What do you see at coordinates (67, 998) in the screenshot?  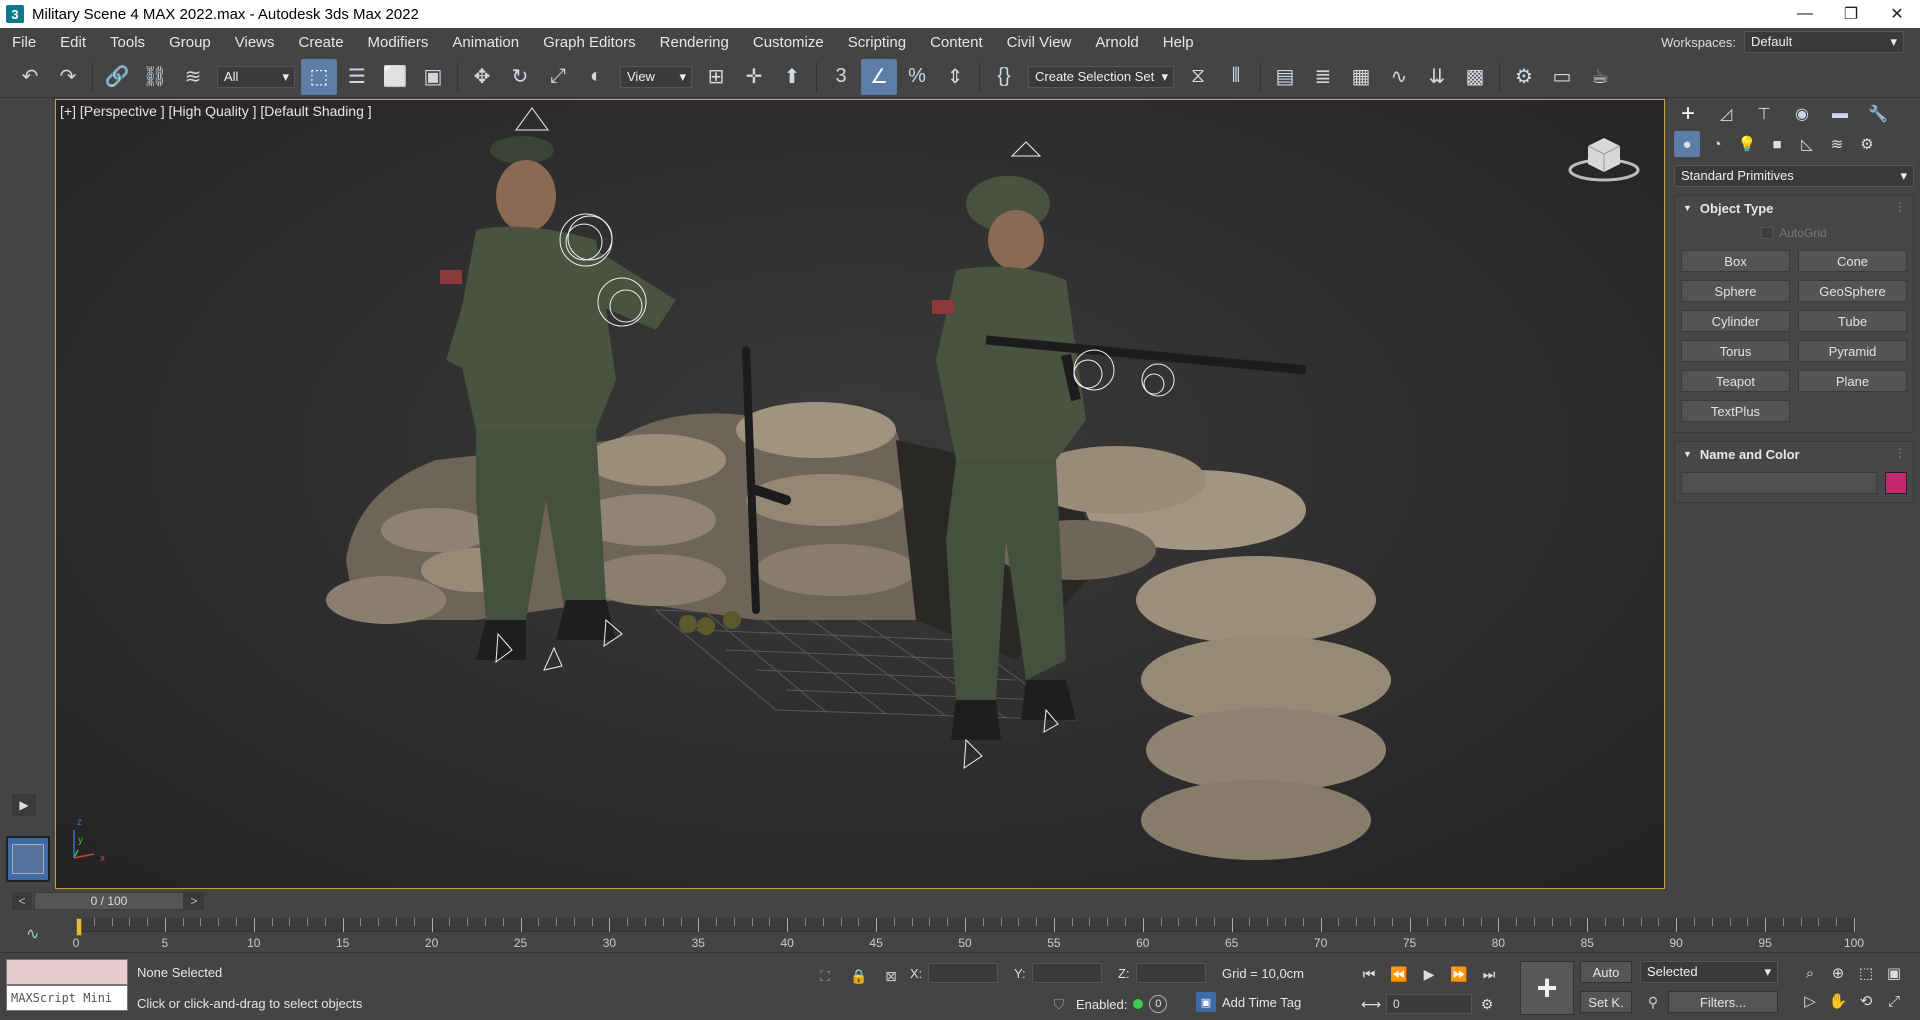 I see `maxscript-input: MAXScript Mini` at bounding box center [67, 998].